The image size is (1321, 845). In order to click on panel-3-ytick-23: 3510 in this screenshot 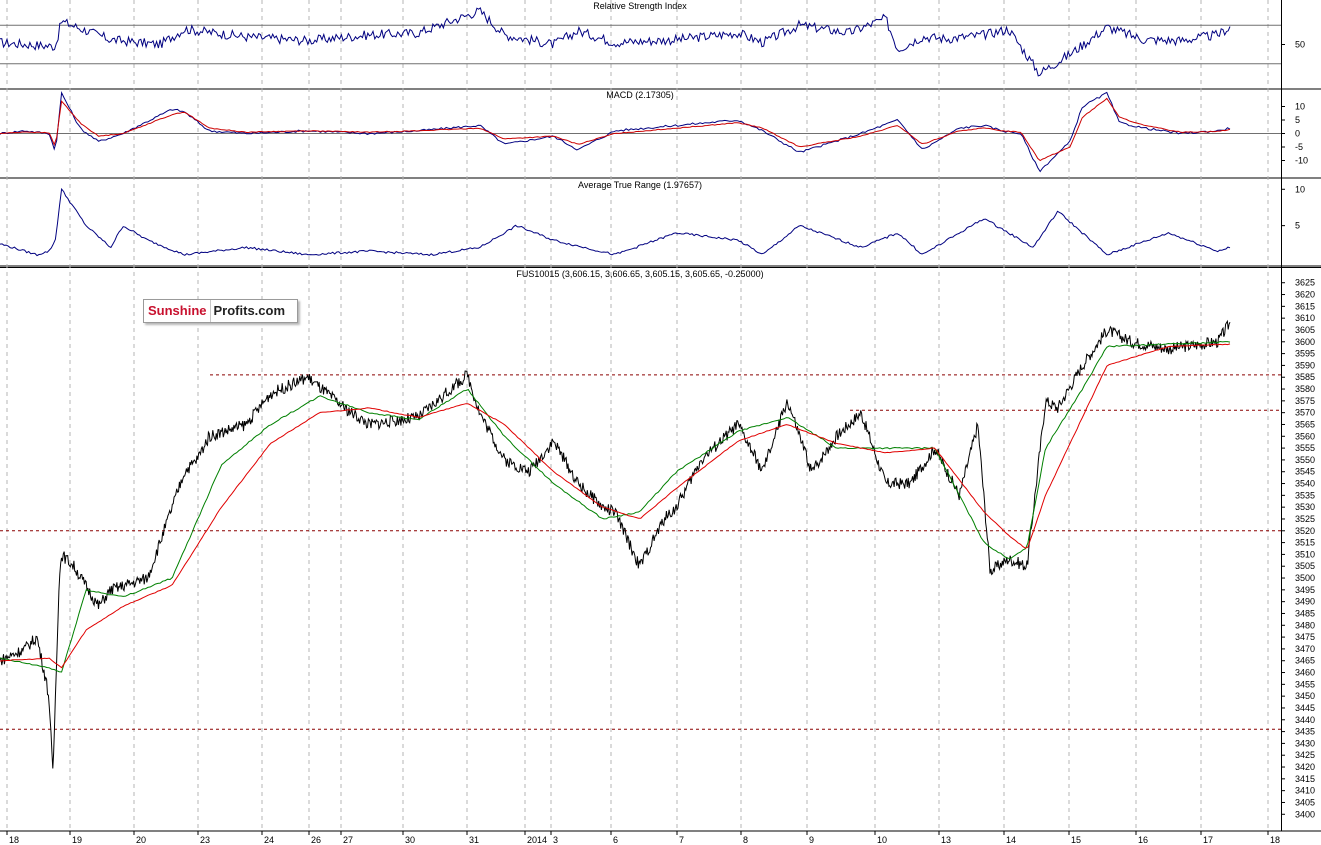, I will do `click(1305, 554)`.